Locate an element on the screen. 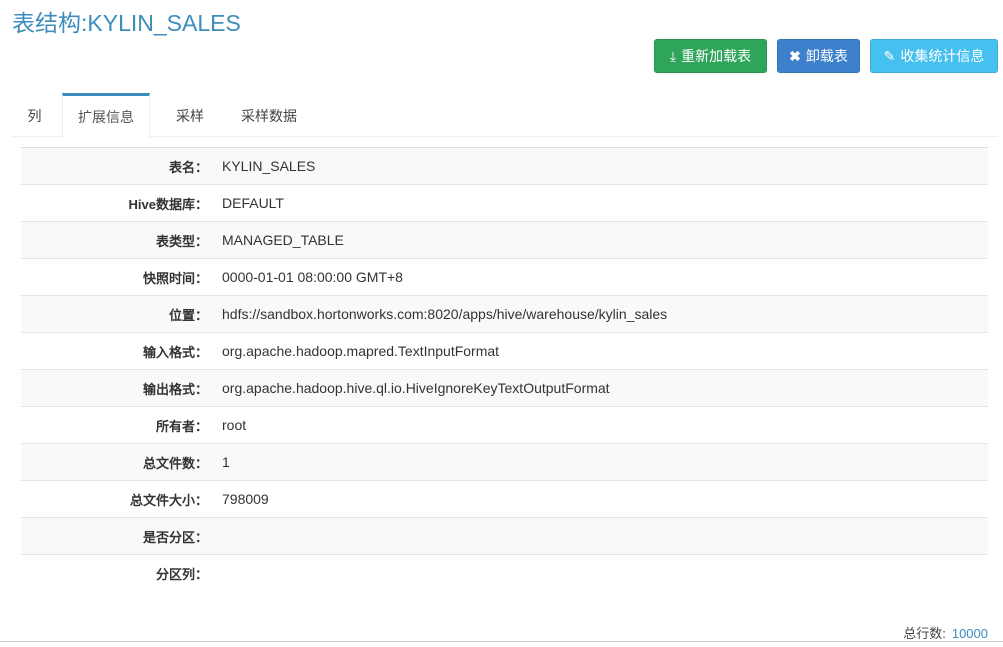 Image resolution: width=1003 pixels, height=647 pixels. row-label: 所有者： is located at coordinates (181, 426).